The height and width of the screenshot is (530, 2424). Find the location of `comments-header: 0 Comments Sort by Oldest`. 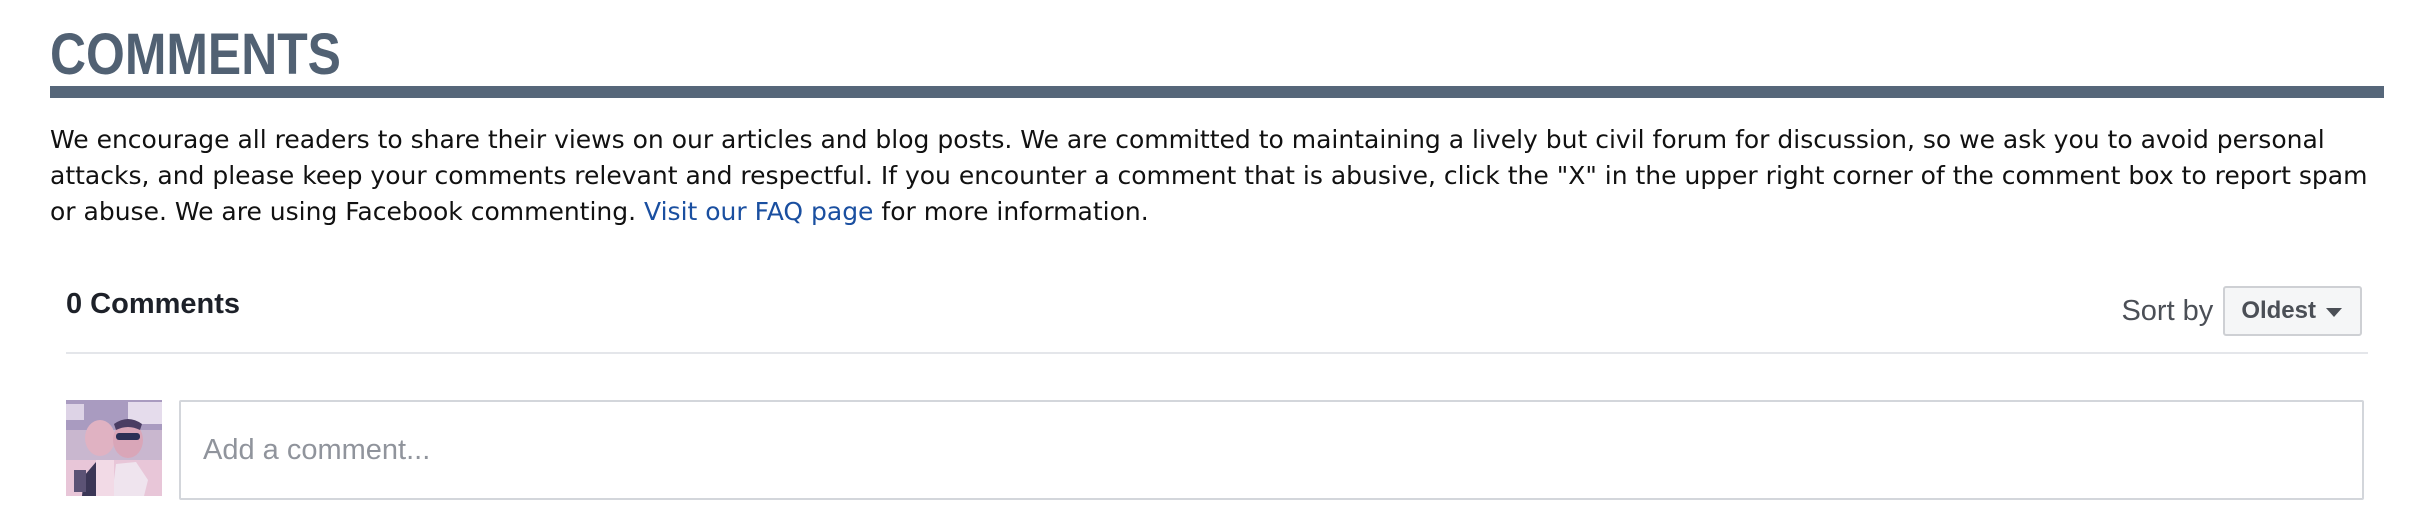

comments-header: 0 Comments Sort by Oldest is located at coordinates (1217, 317).